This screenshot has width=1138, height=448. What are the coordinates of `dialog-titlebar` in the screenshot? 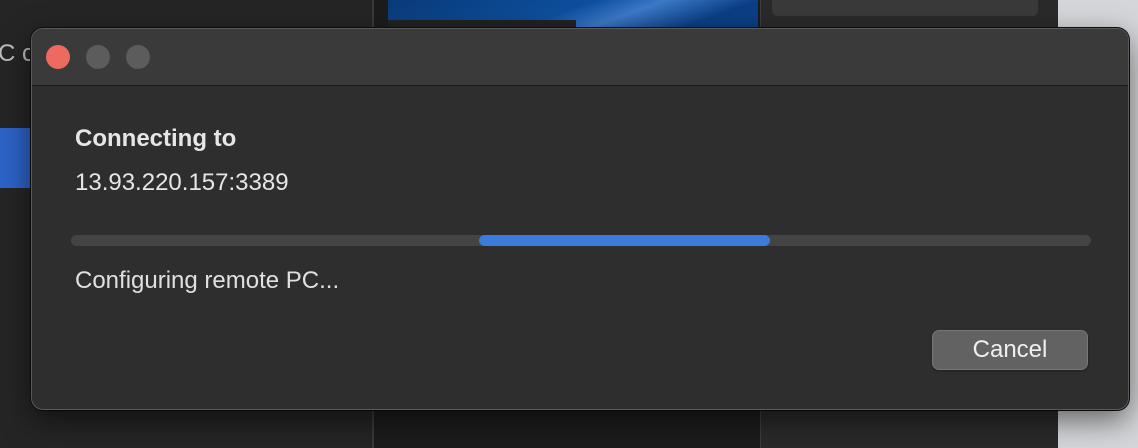 It's located at (580, 57).